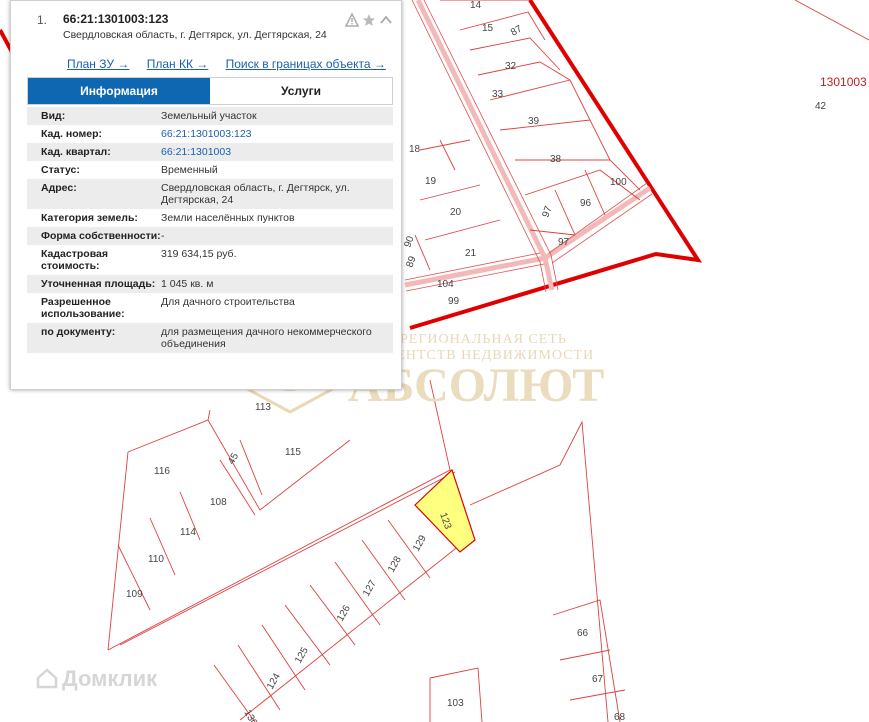  Describe the element at coordinates (488, 28) in the screenshot. I see `parcel-label: 15` at that location.